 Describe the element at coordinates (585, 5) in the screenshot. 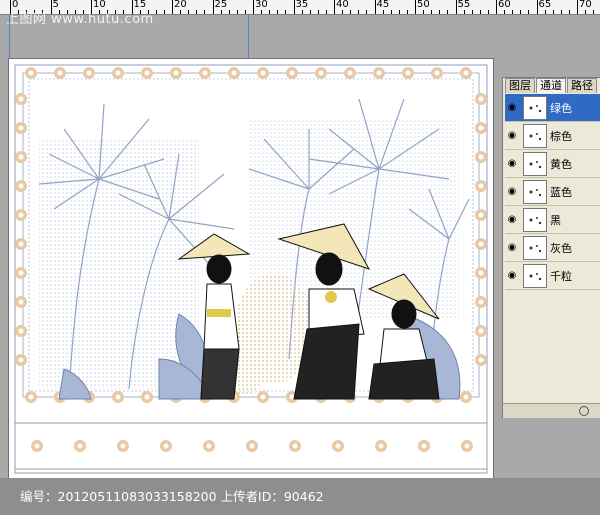

I see `ruler-number: 70` at that location.